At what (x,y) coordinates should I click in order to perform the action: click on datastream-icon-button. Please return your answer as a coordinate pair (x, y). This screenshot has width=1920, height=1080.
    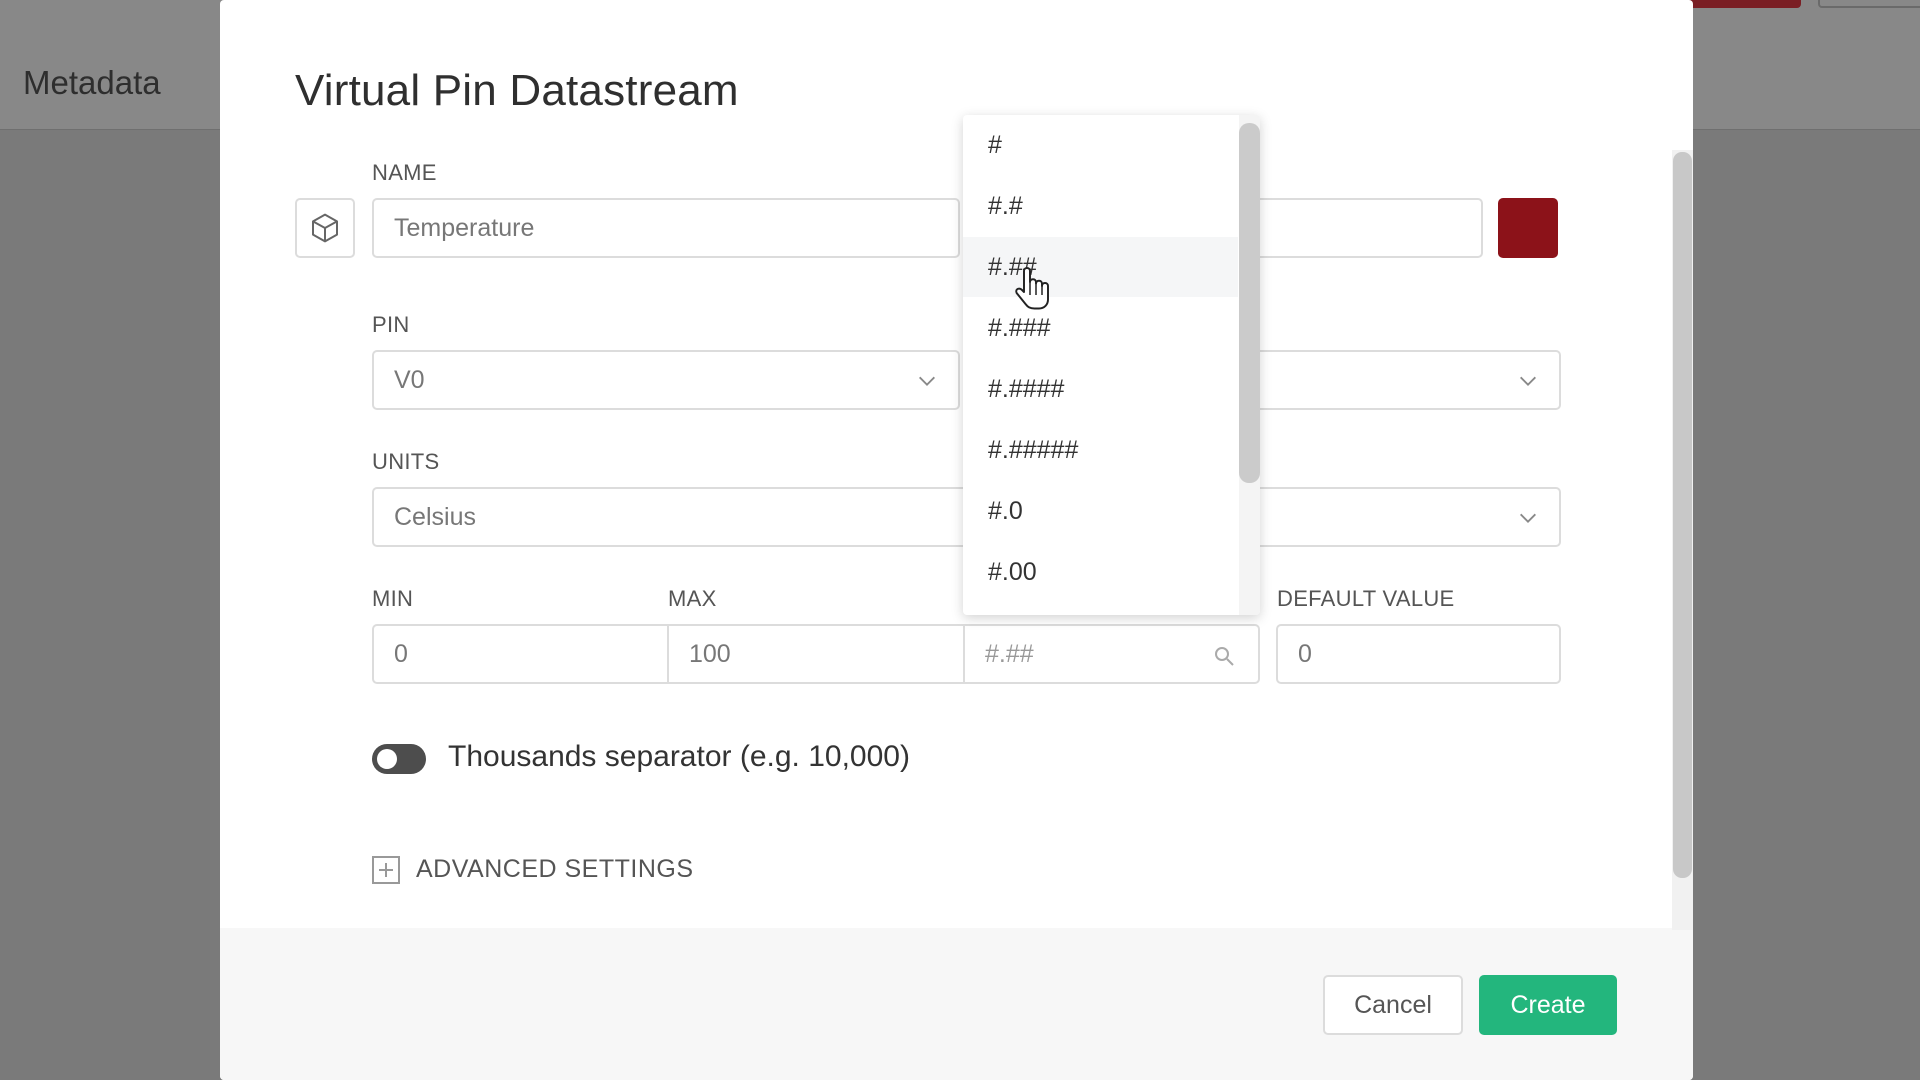
    Looking at the image, I should click on (325, 228).